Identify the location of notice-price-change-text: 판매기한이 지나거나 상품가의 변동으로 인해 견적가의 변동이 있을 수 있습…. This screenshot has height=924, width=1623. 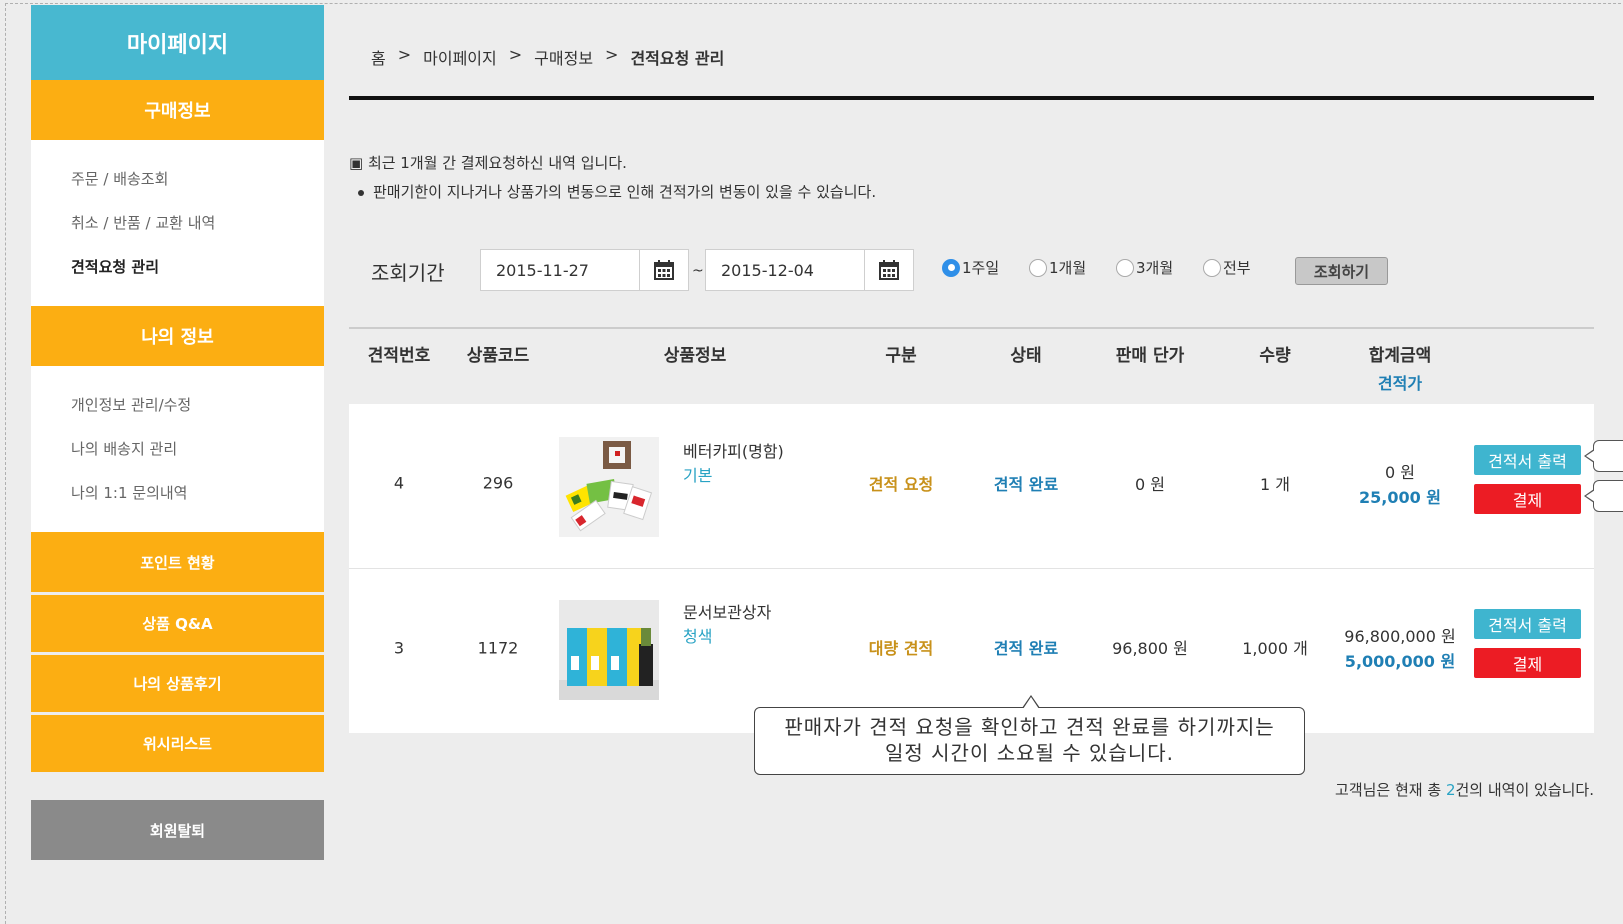
(625, 192).